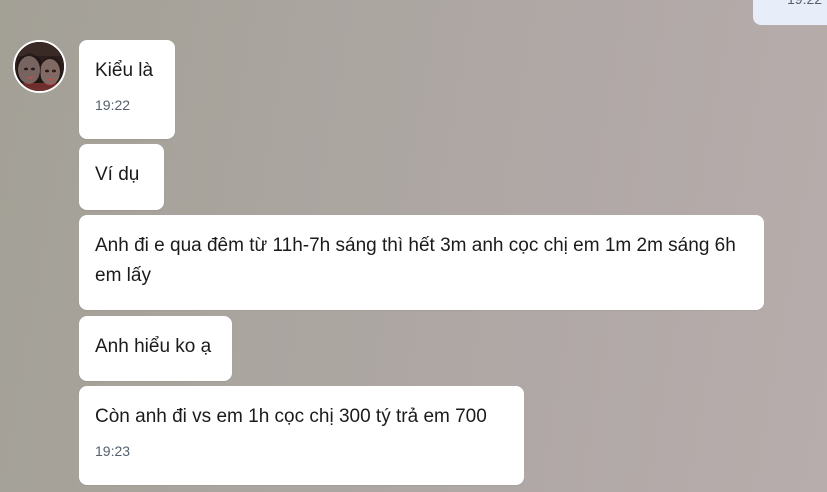  What do you see at coordinates (124, 70) in the screenshot?
I see `message-text: Kiểu là` at bounding box center [124, 70].